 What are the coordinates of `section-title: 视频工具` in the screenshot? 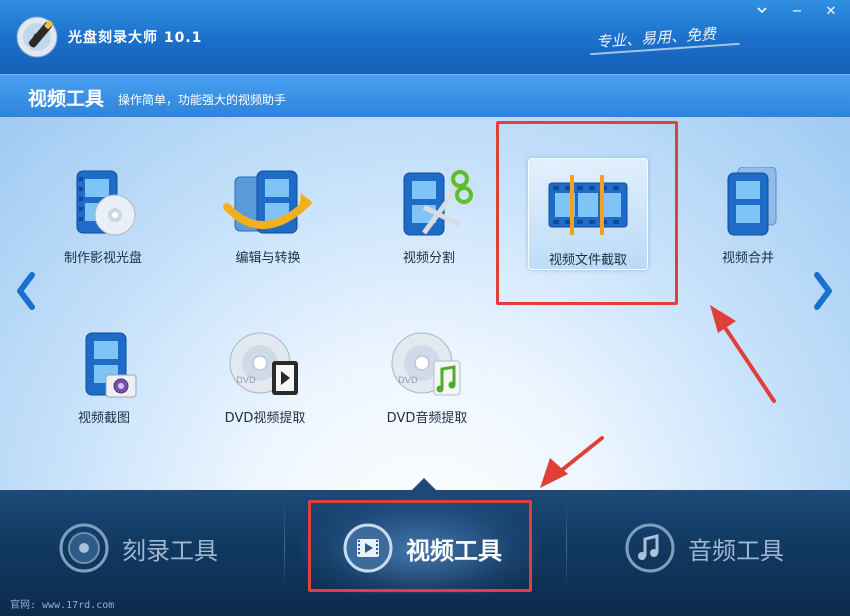 It's located at (66, 99).